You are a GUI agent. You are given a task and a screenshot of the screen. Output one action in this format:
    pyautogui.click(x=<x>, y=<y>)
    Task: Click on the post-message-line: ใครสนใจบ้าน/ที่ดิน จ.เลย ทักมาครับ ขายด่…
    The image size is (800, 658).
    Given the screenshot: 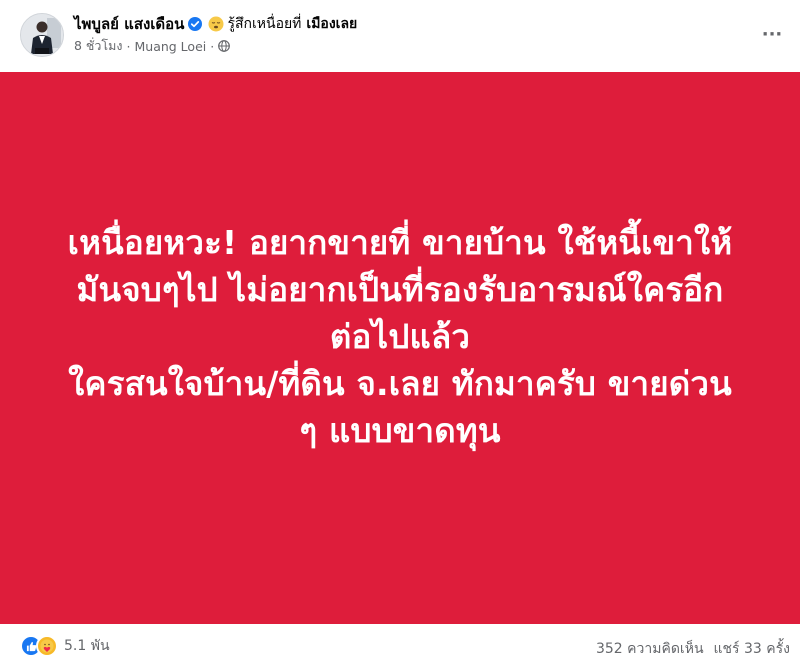 What is the action you would take?
    pyautogui.click(x=400, y=383)
    